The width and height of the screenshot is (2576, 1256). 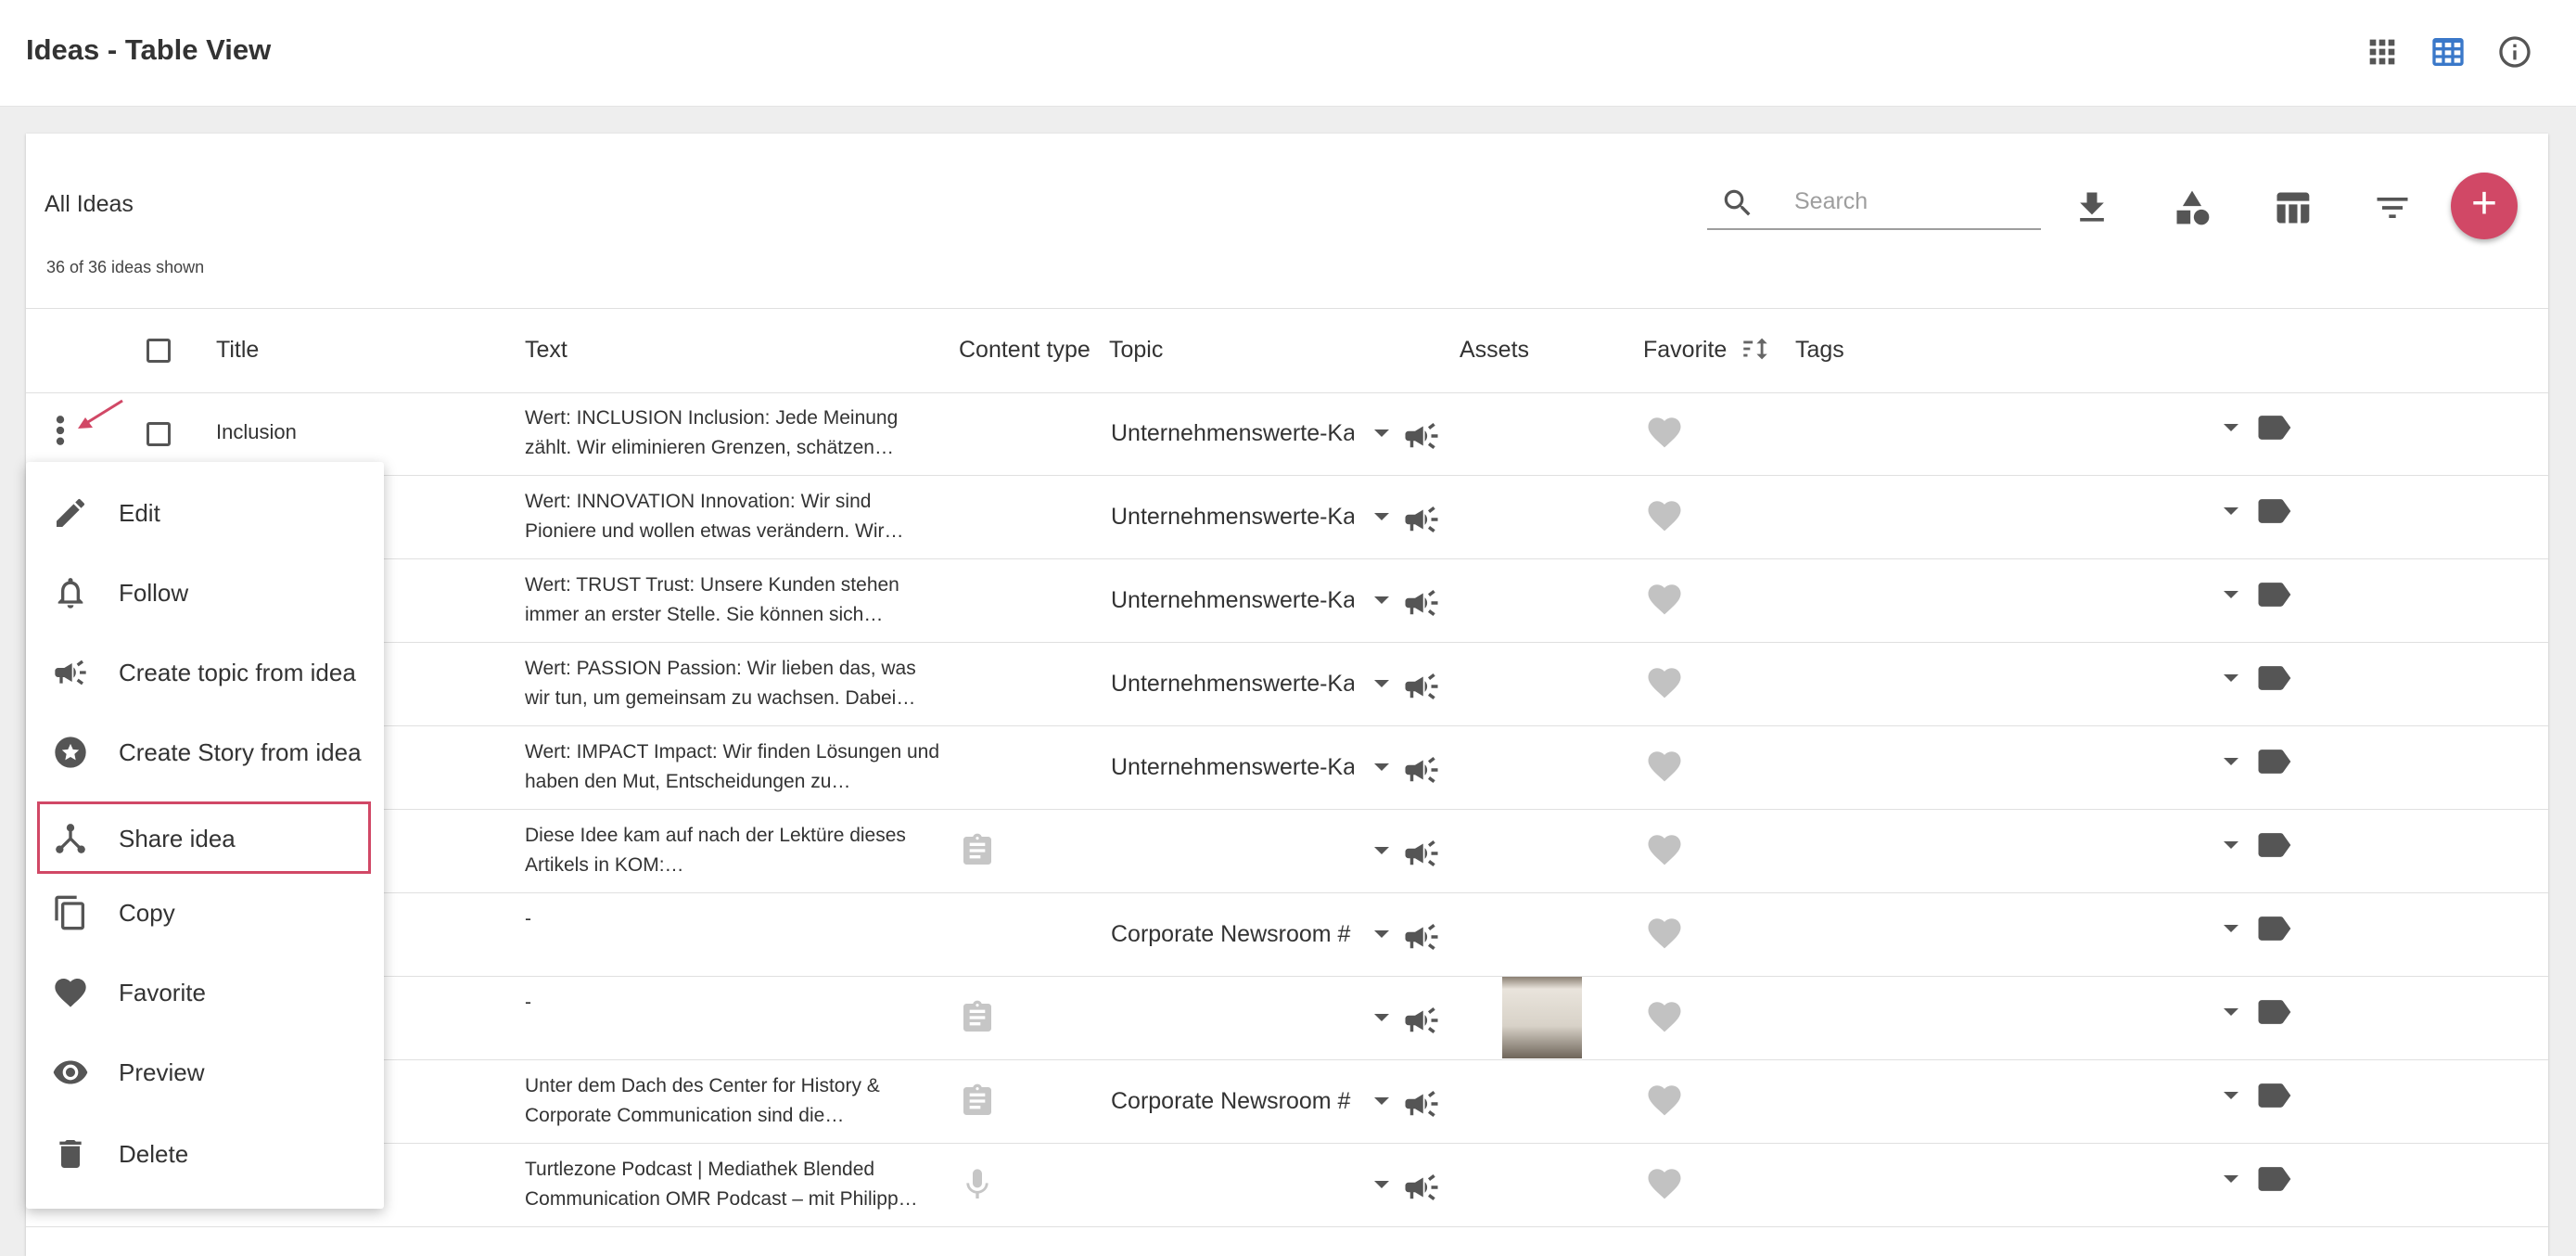 What do you see at coordinates (2514, 52) in the screenshot?
I see `info-icon` at bounding box center [2514, 52].